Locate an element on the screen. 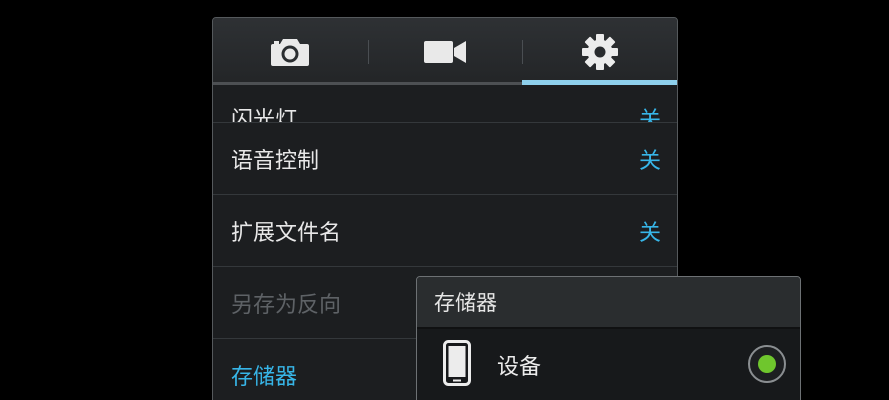 This screenshot has height=400, width=889. phone-device-icon is located at coordinates (457, 363).